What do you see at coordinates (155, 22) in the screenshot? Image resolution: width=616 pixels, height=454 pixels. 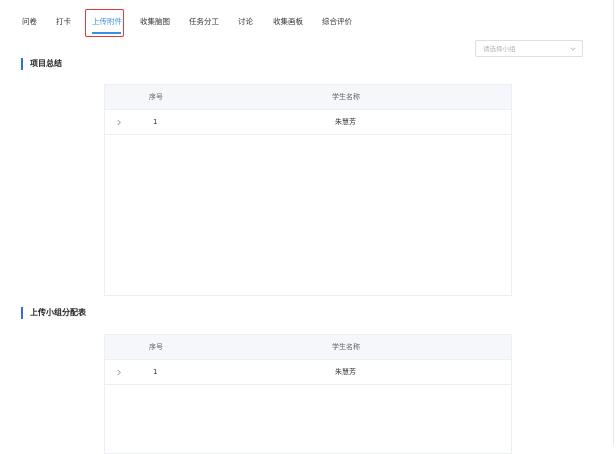 I see `tab-collect-mindmap: 收集脑图` at bounding box center [155, 22].